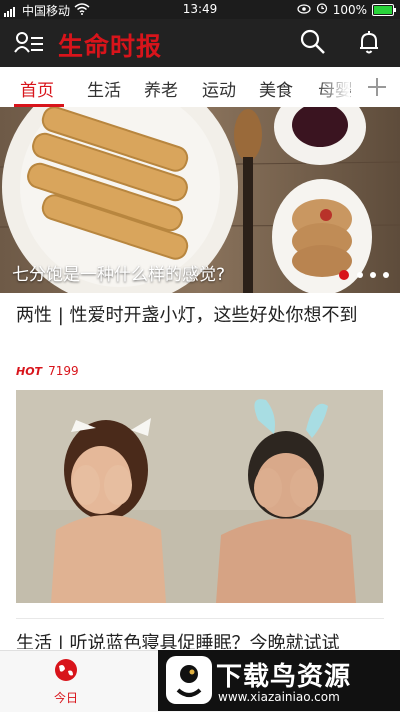 The image size is (400, 712). I want to click on tab-food: 美食, so click(276, 88).